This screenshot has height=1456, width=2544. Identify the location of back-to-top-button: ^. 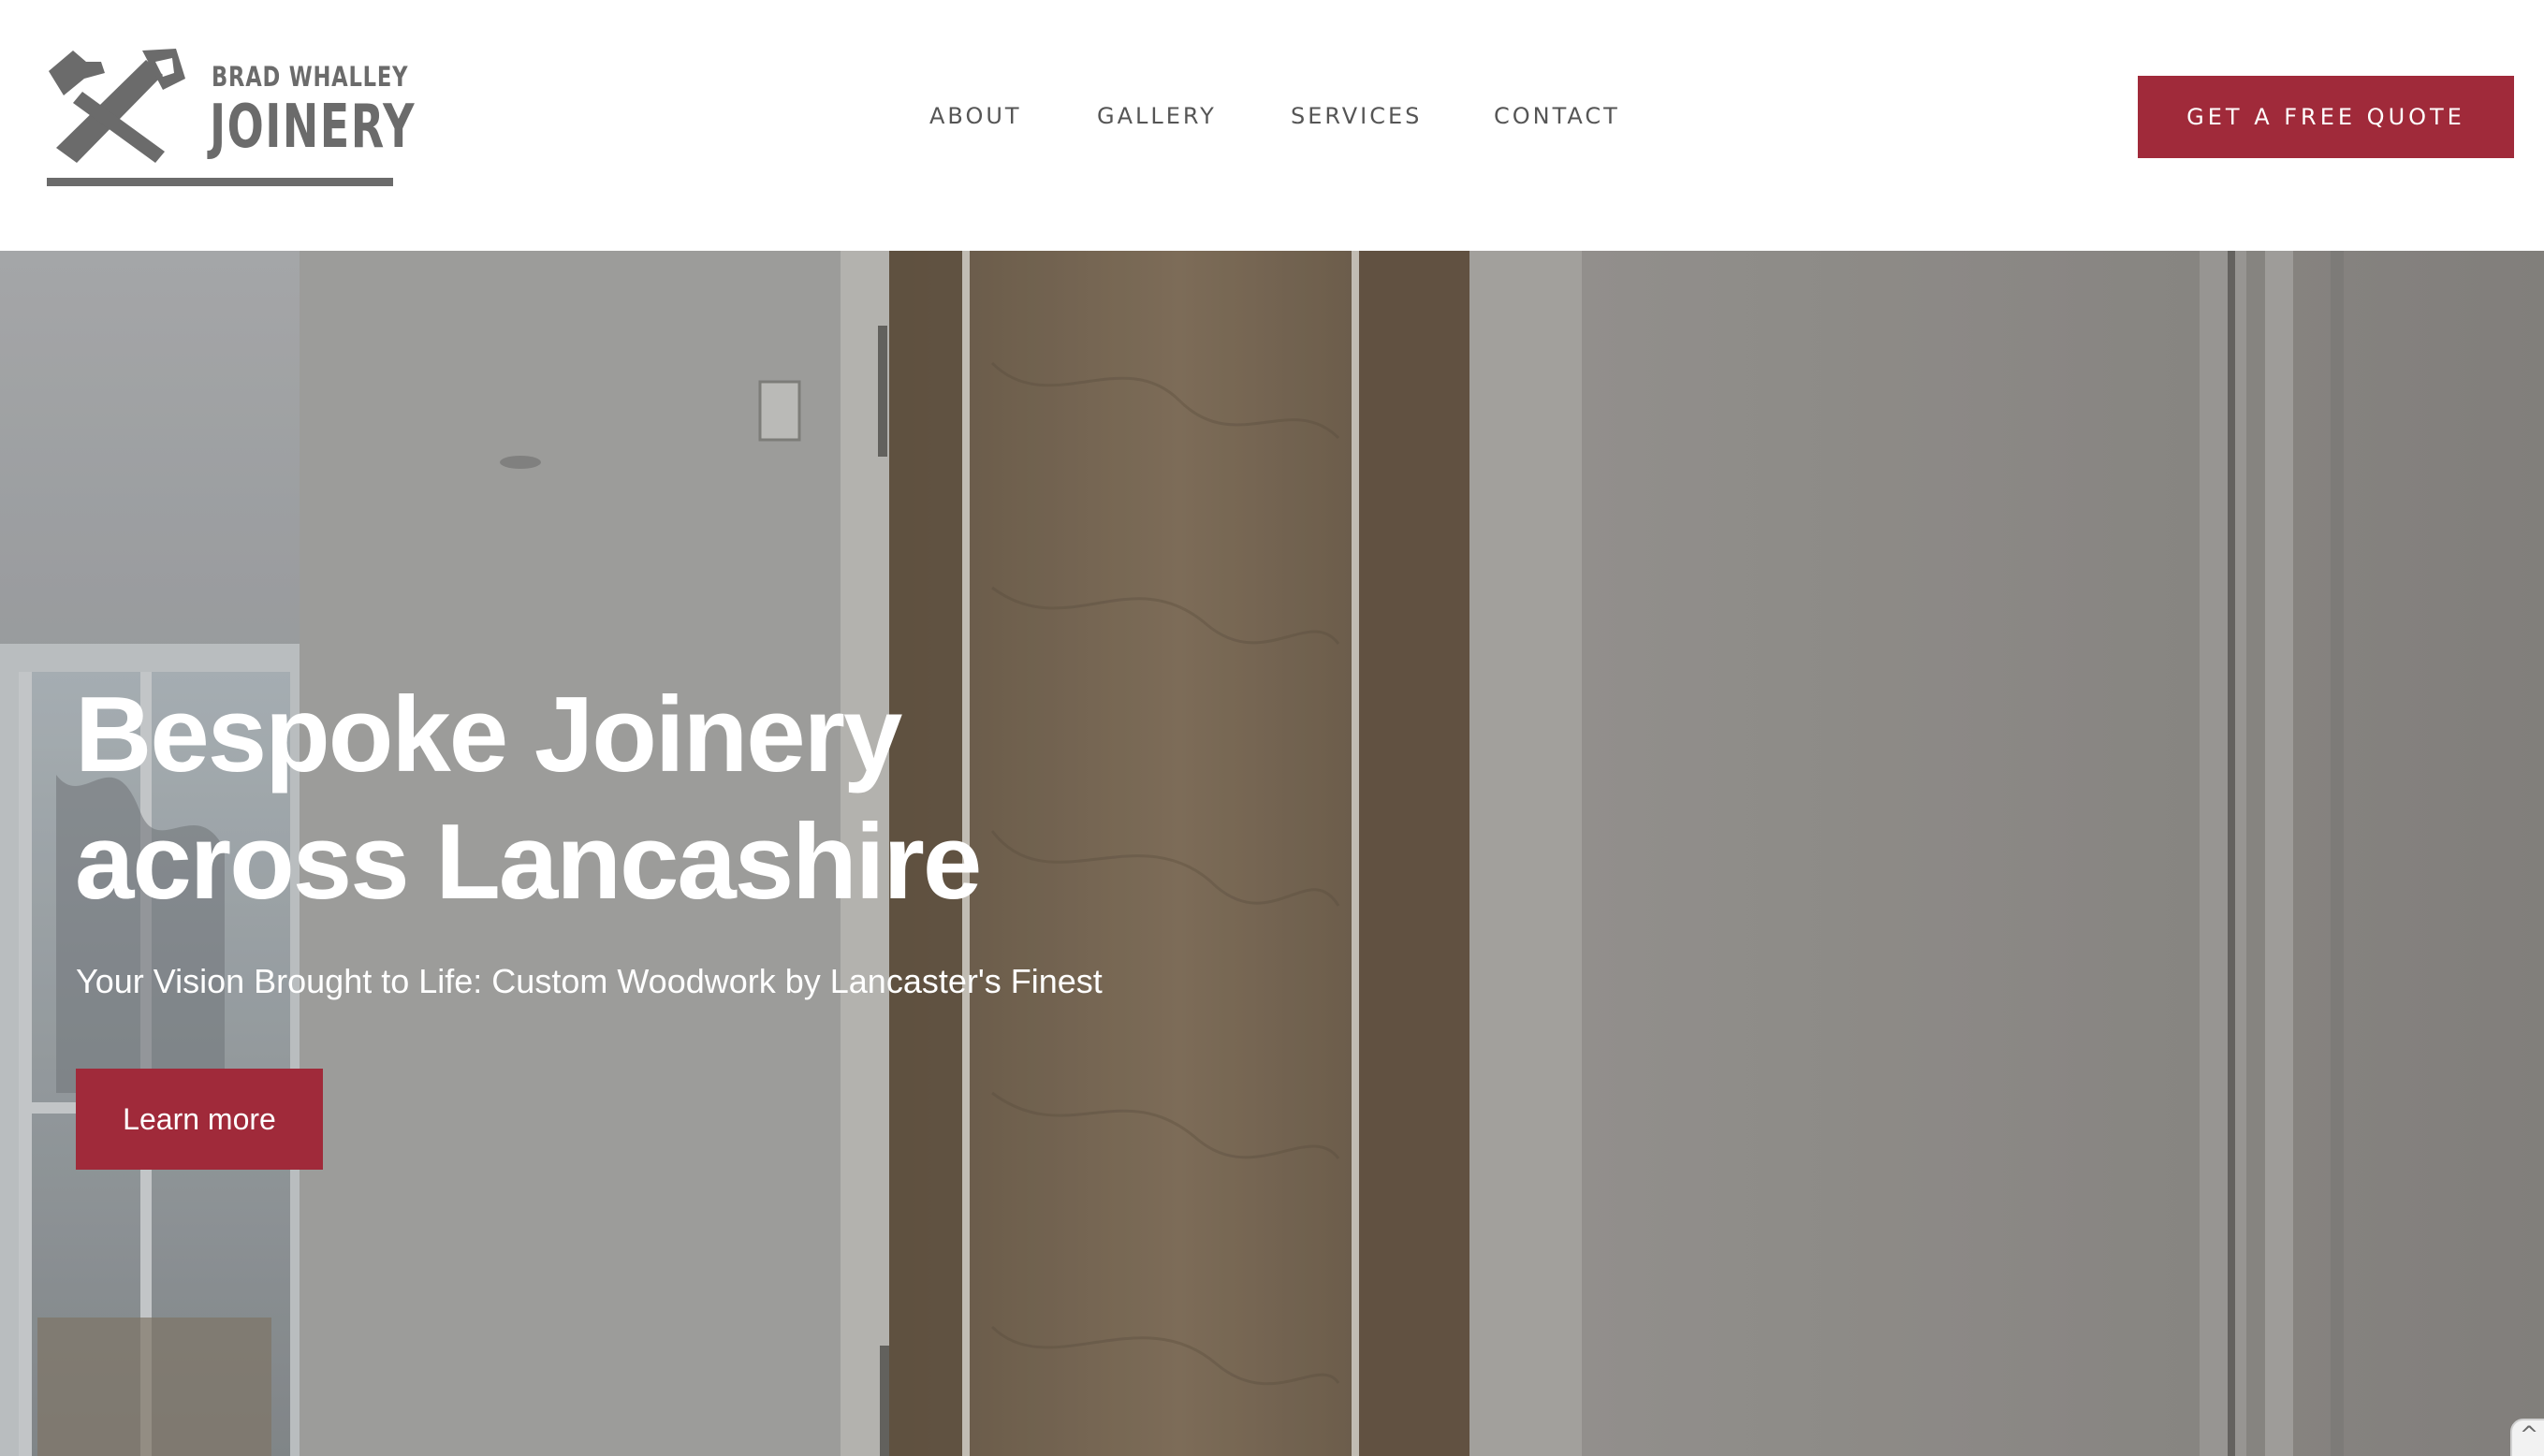
(2527, 1438).